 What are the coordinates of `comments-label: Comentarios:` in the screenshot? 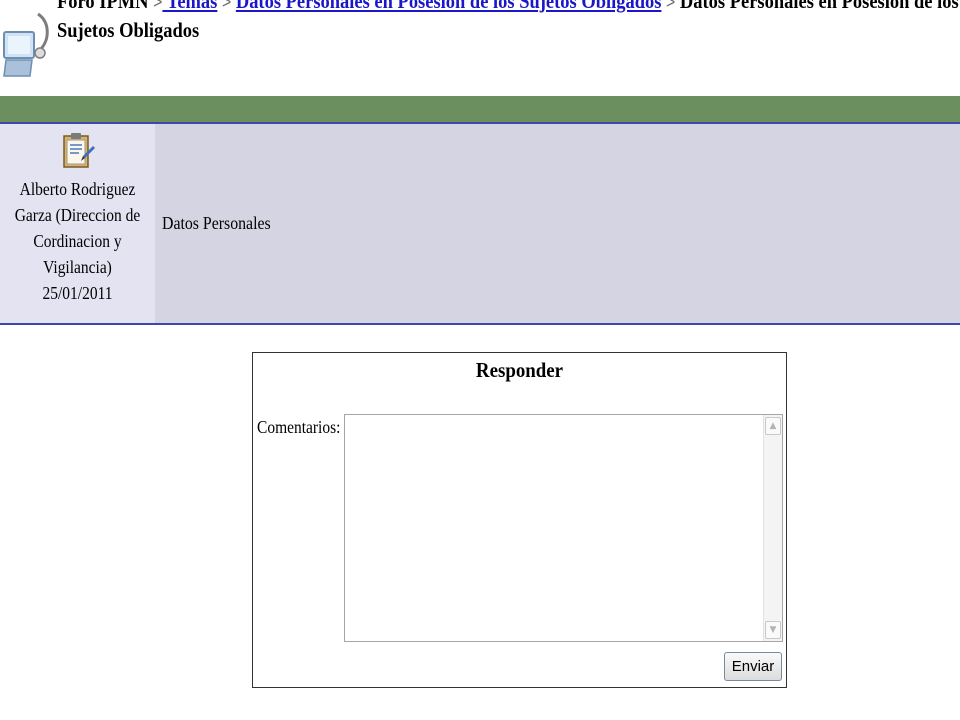 It's located at (299, 427).